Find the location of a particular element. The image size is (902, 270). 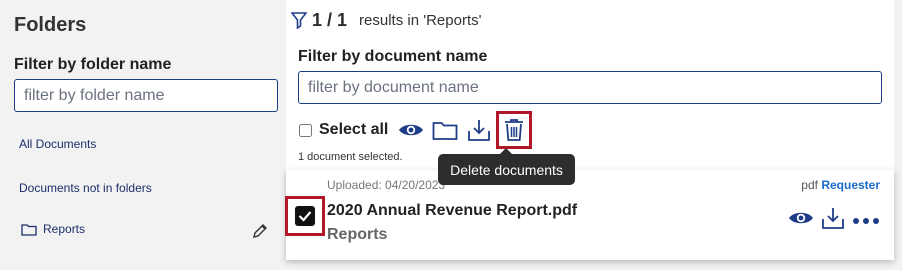

document-title: 2020 Annual Revenue Report.pdf is located at coordinates (452, 211).